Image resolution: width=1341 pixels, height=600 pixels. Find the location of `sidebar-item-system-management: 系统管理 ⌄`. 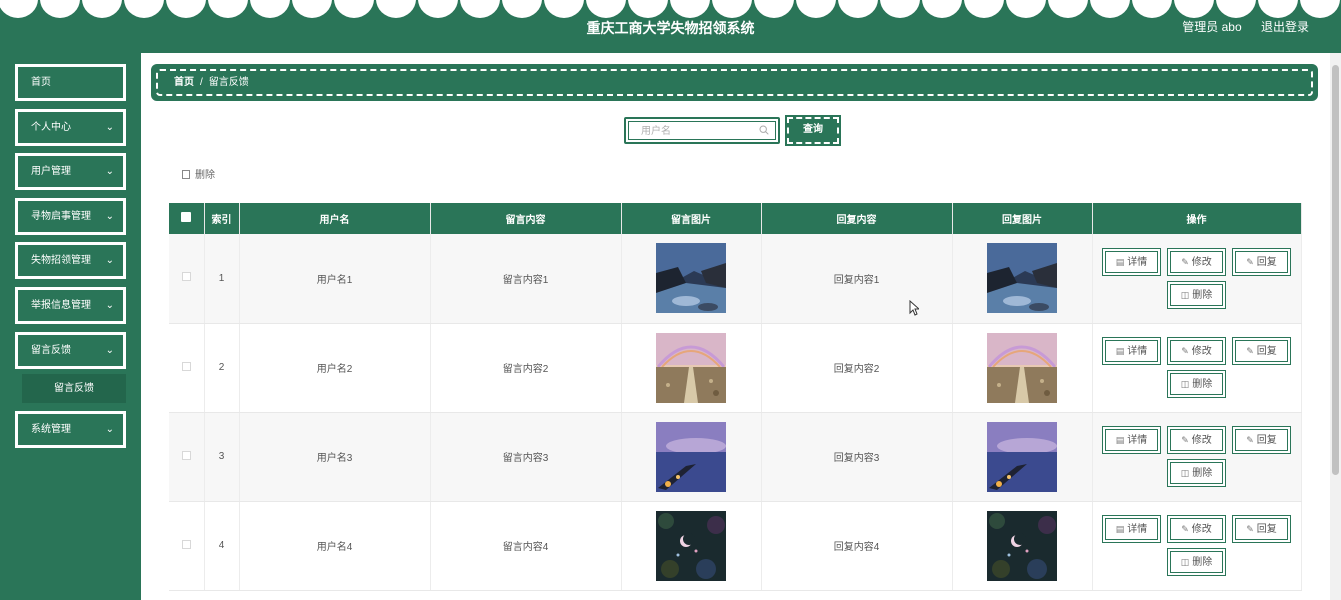

sidebar-item-system-management: 系统管理 ⌄ is located at coordinates (70, 429).